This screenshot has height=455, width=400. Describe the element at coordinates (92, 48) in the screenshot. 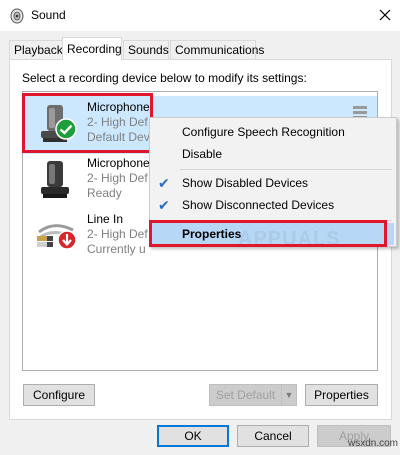

I see `tab-recording: Recording` at that location.